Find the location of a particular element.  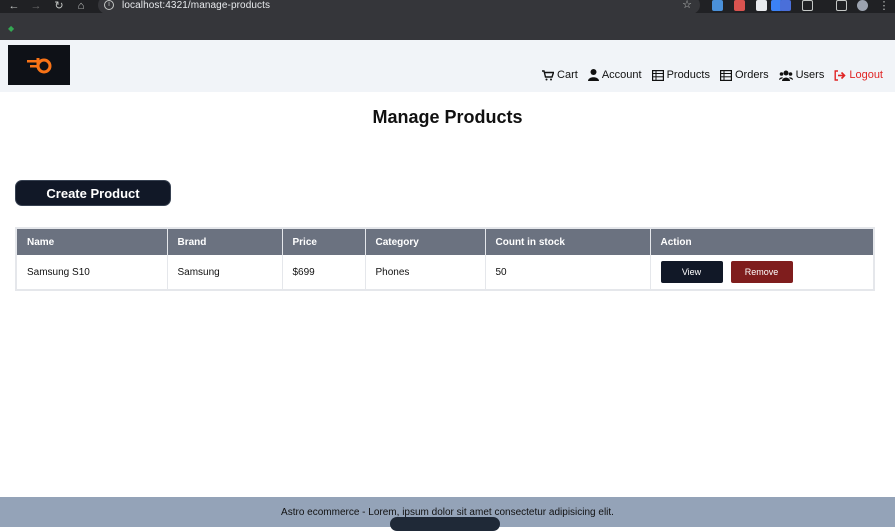

column-header-brand: Brand is located at coordinates (225, 242).